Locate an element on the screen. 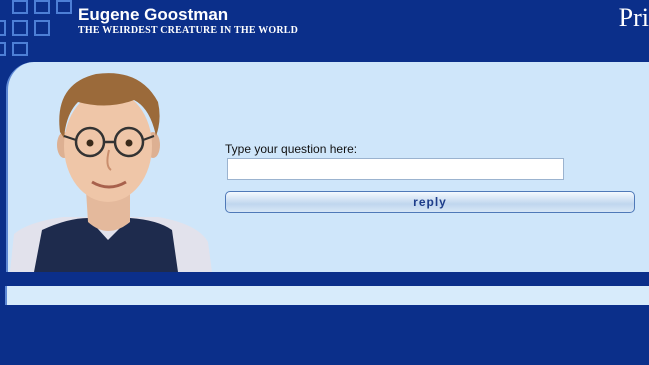 The image size is (649, 365). question-prompt-label: Type your question here: is located at coordinates (291, 149).